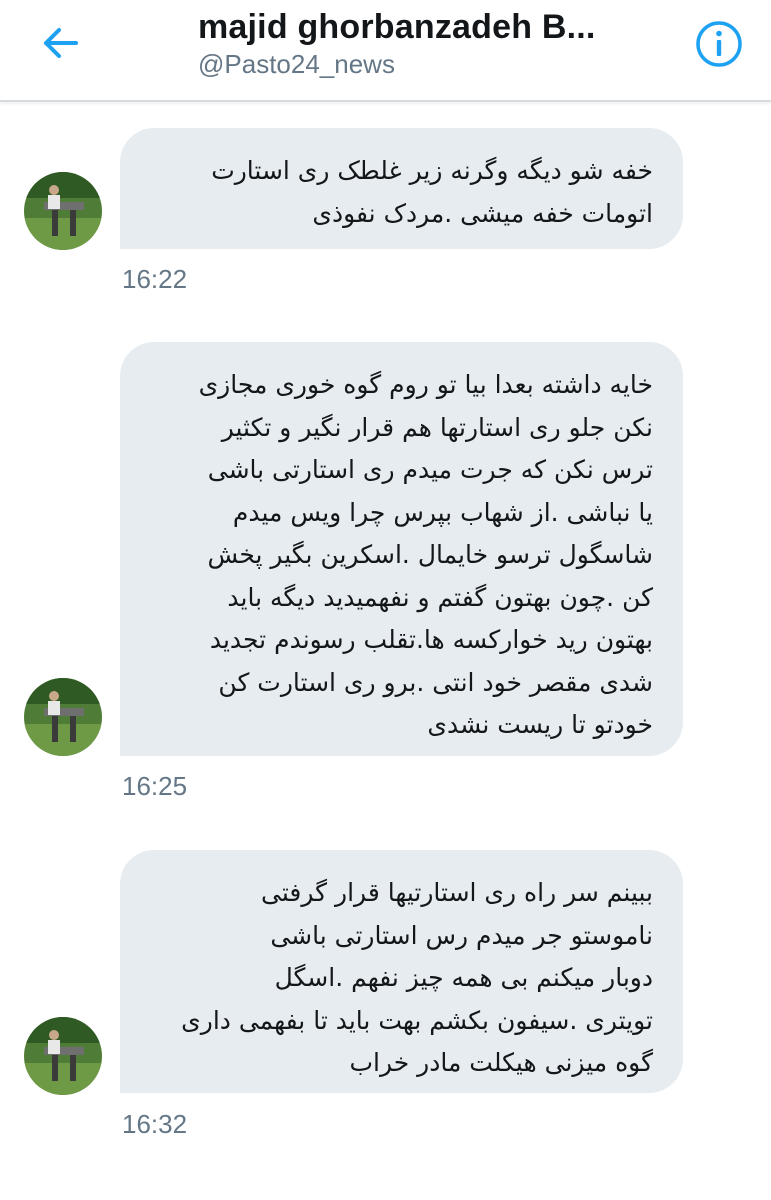 The height and width of the screenshot is (1200, 771). Describe the element at coordinates (155, 279) in the screenshot. I see `message-timestamp: 16:22` at that location.